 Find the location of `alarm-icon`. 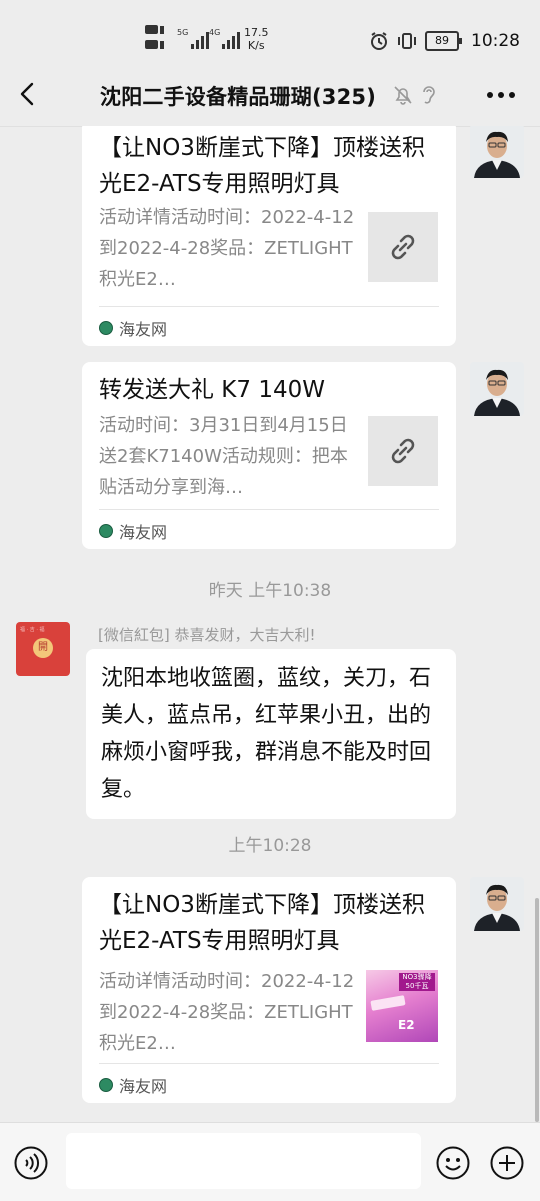

alarm-icon is located at coordinates (379, 41).